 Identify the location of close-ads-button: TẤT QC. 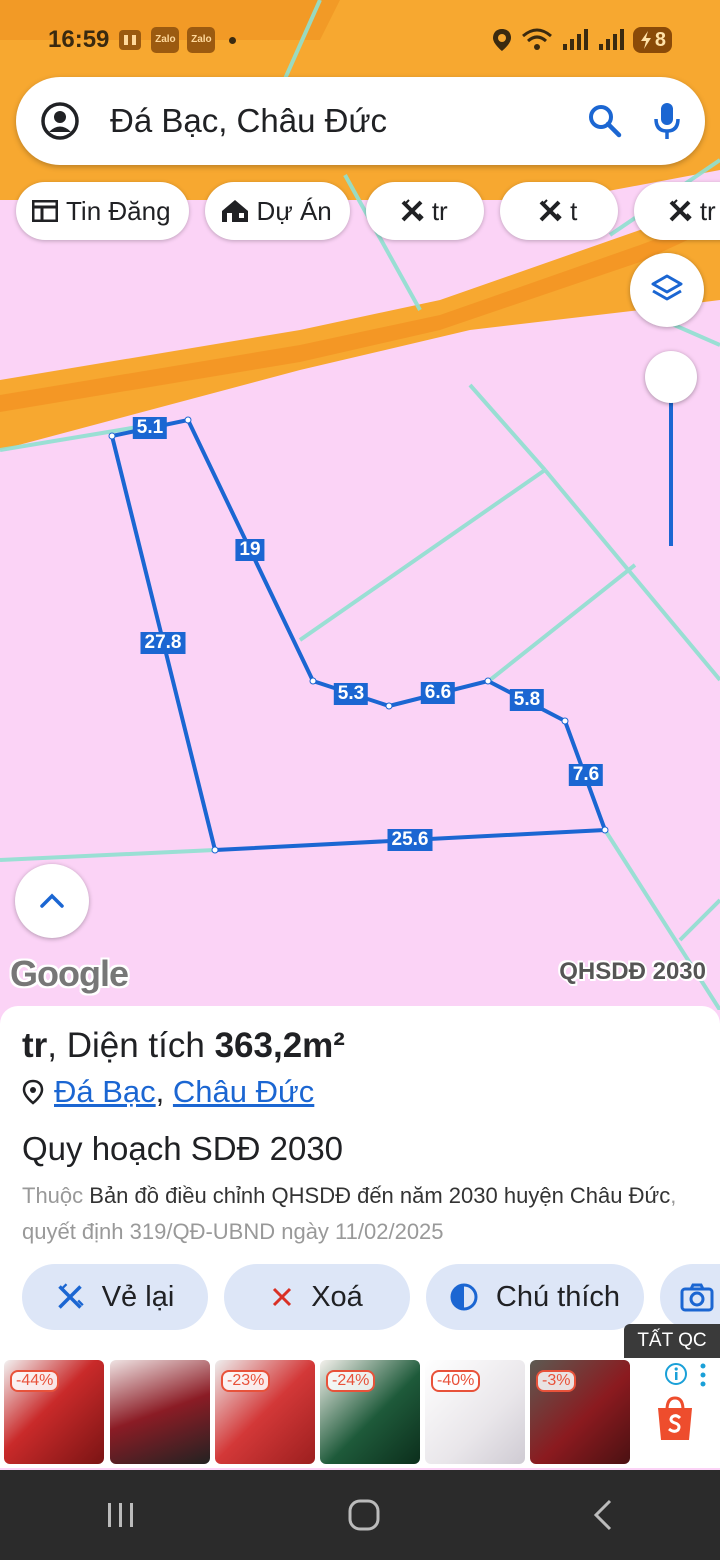
(672, 1341).